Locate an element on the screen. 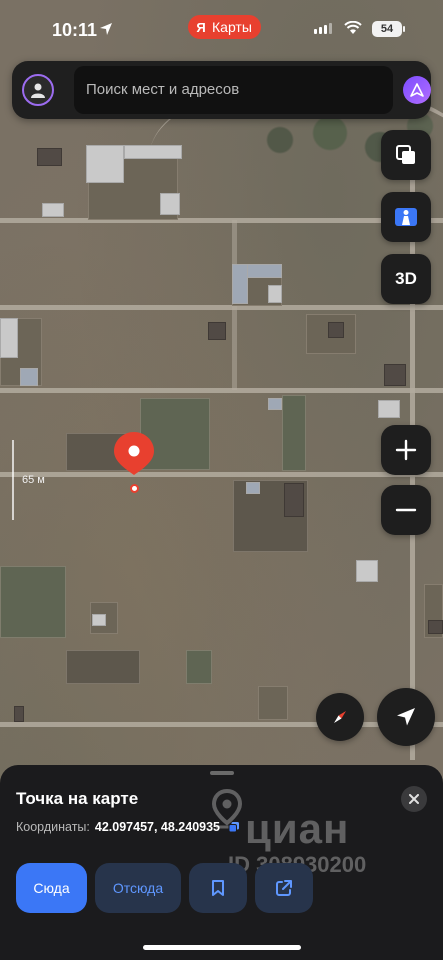  3d-label: 3D is located at coordinates (406, 278).